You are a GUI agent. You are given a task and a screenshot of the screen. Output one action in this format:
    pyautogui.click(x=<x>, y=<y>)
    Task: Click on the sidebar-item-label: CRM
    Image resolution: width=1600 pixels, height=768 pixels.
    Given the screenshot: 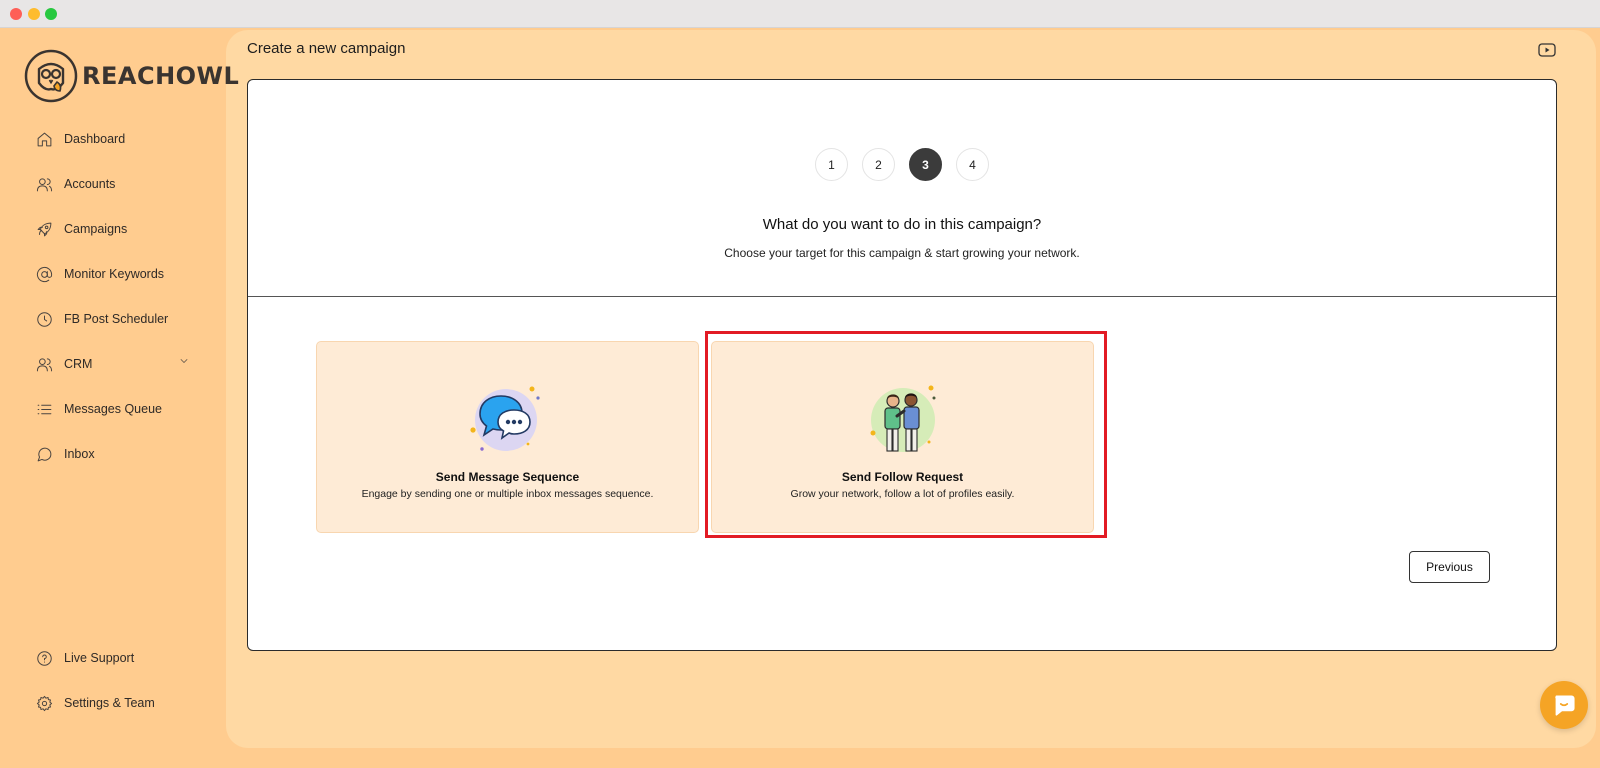 What is the action you would take?
    pyautogui.click(x=78, y=364)
    